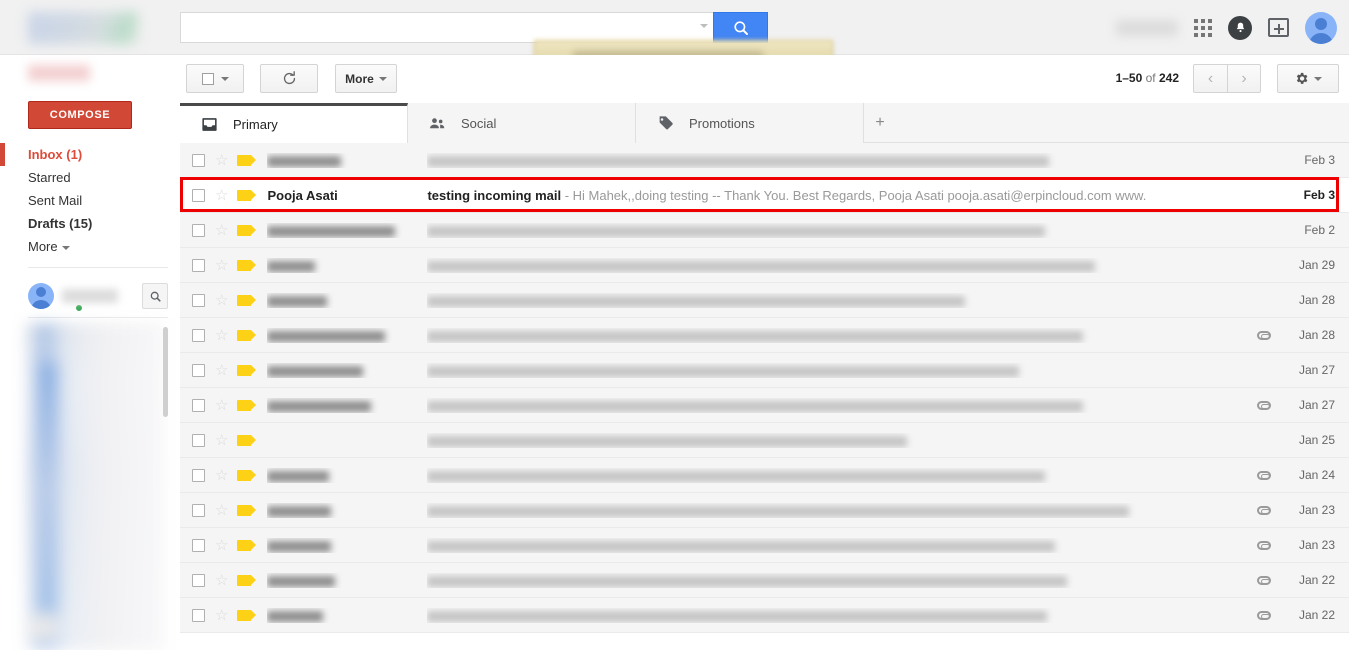  Describe the element at coordinates (1264, 335) in the screenshot. I see `attachment-icon` at that location.